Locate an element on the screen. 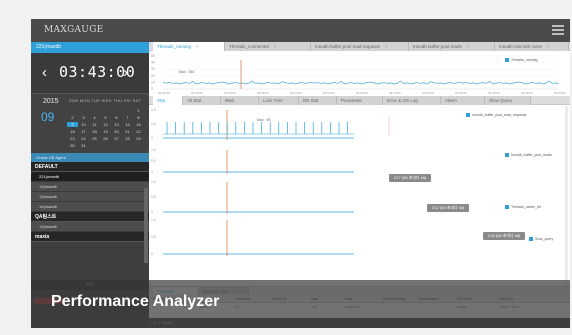 This screenshot has height=335, width=572. tab-innodb-buffer-pool-read-requests: Innodb buffer pool read requests × is located at coordinates (360, 46).